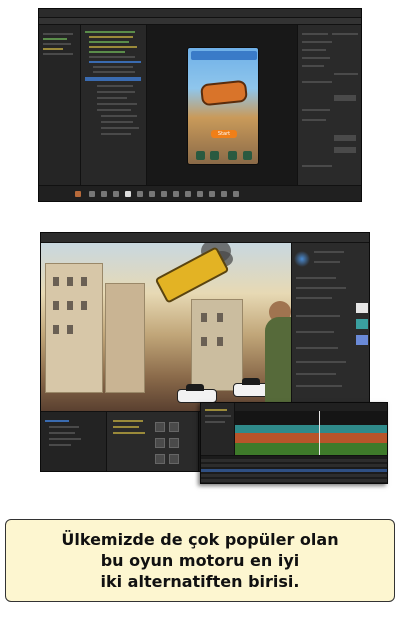 Image resolution: width=400 pixels, height=640 pixels. Describe the element at coordinates (278, 364) in the screenshot. I see `soldier-character` at that location.